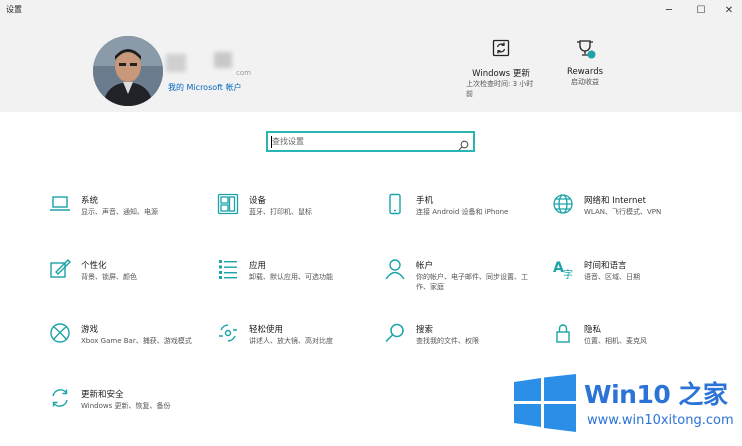 The height and width of the screenshot is (446, 742). Describe the element at coordinates (545, 405) in the screenshot. I see `windows-logo-watermark` at that location.